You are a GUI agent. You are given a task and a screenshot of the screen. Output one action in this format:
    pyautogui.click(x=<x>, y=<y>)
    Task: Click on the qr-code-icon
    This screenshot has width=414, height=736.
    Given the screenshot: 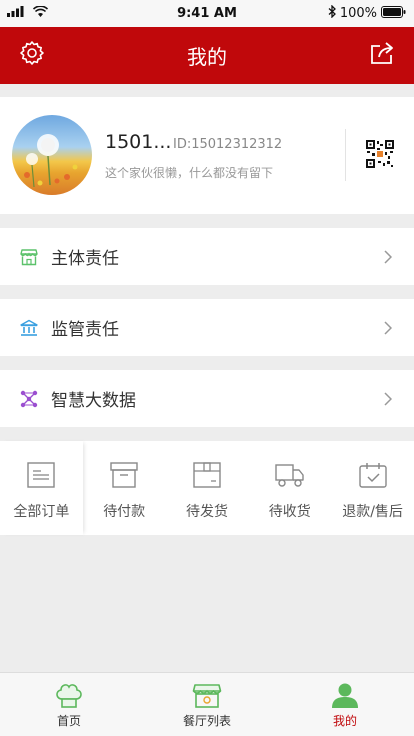 What is the action you would take?
    pyautogui.click(x=380, y=154)
    